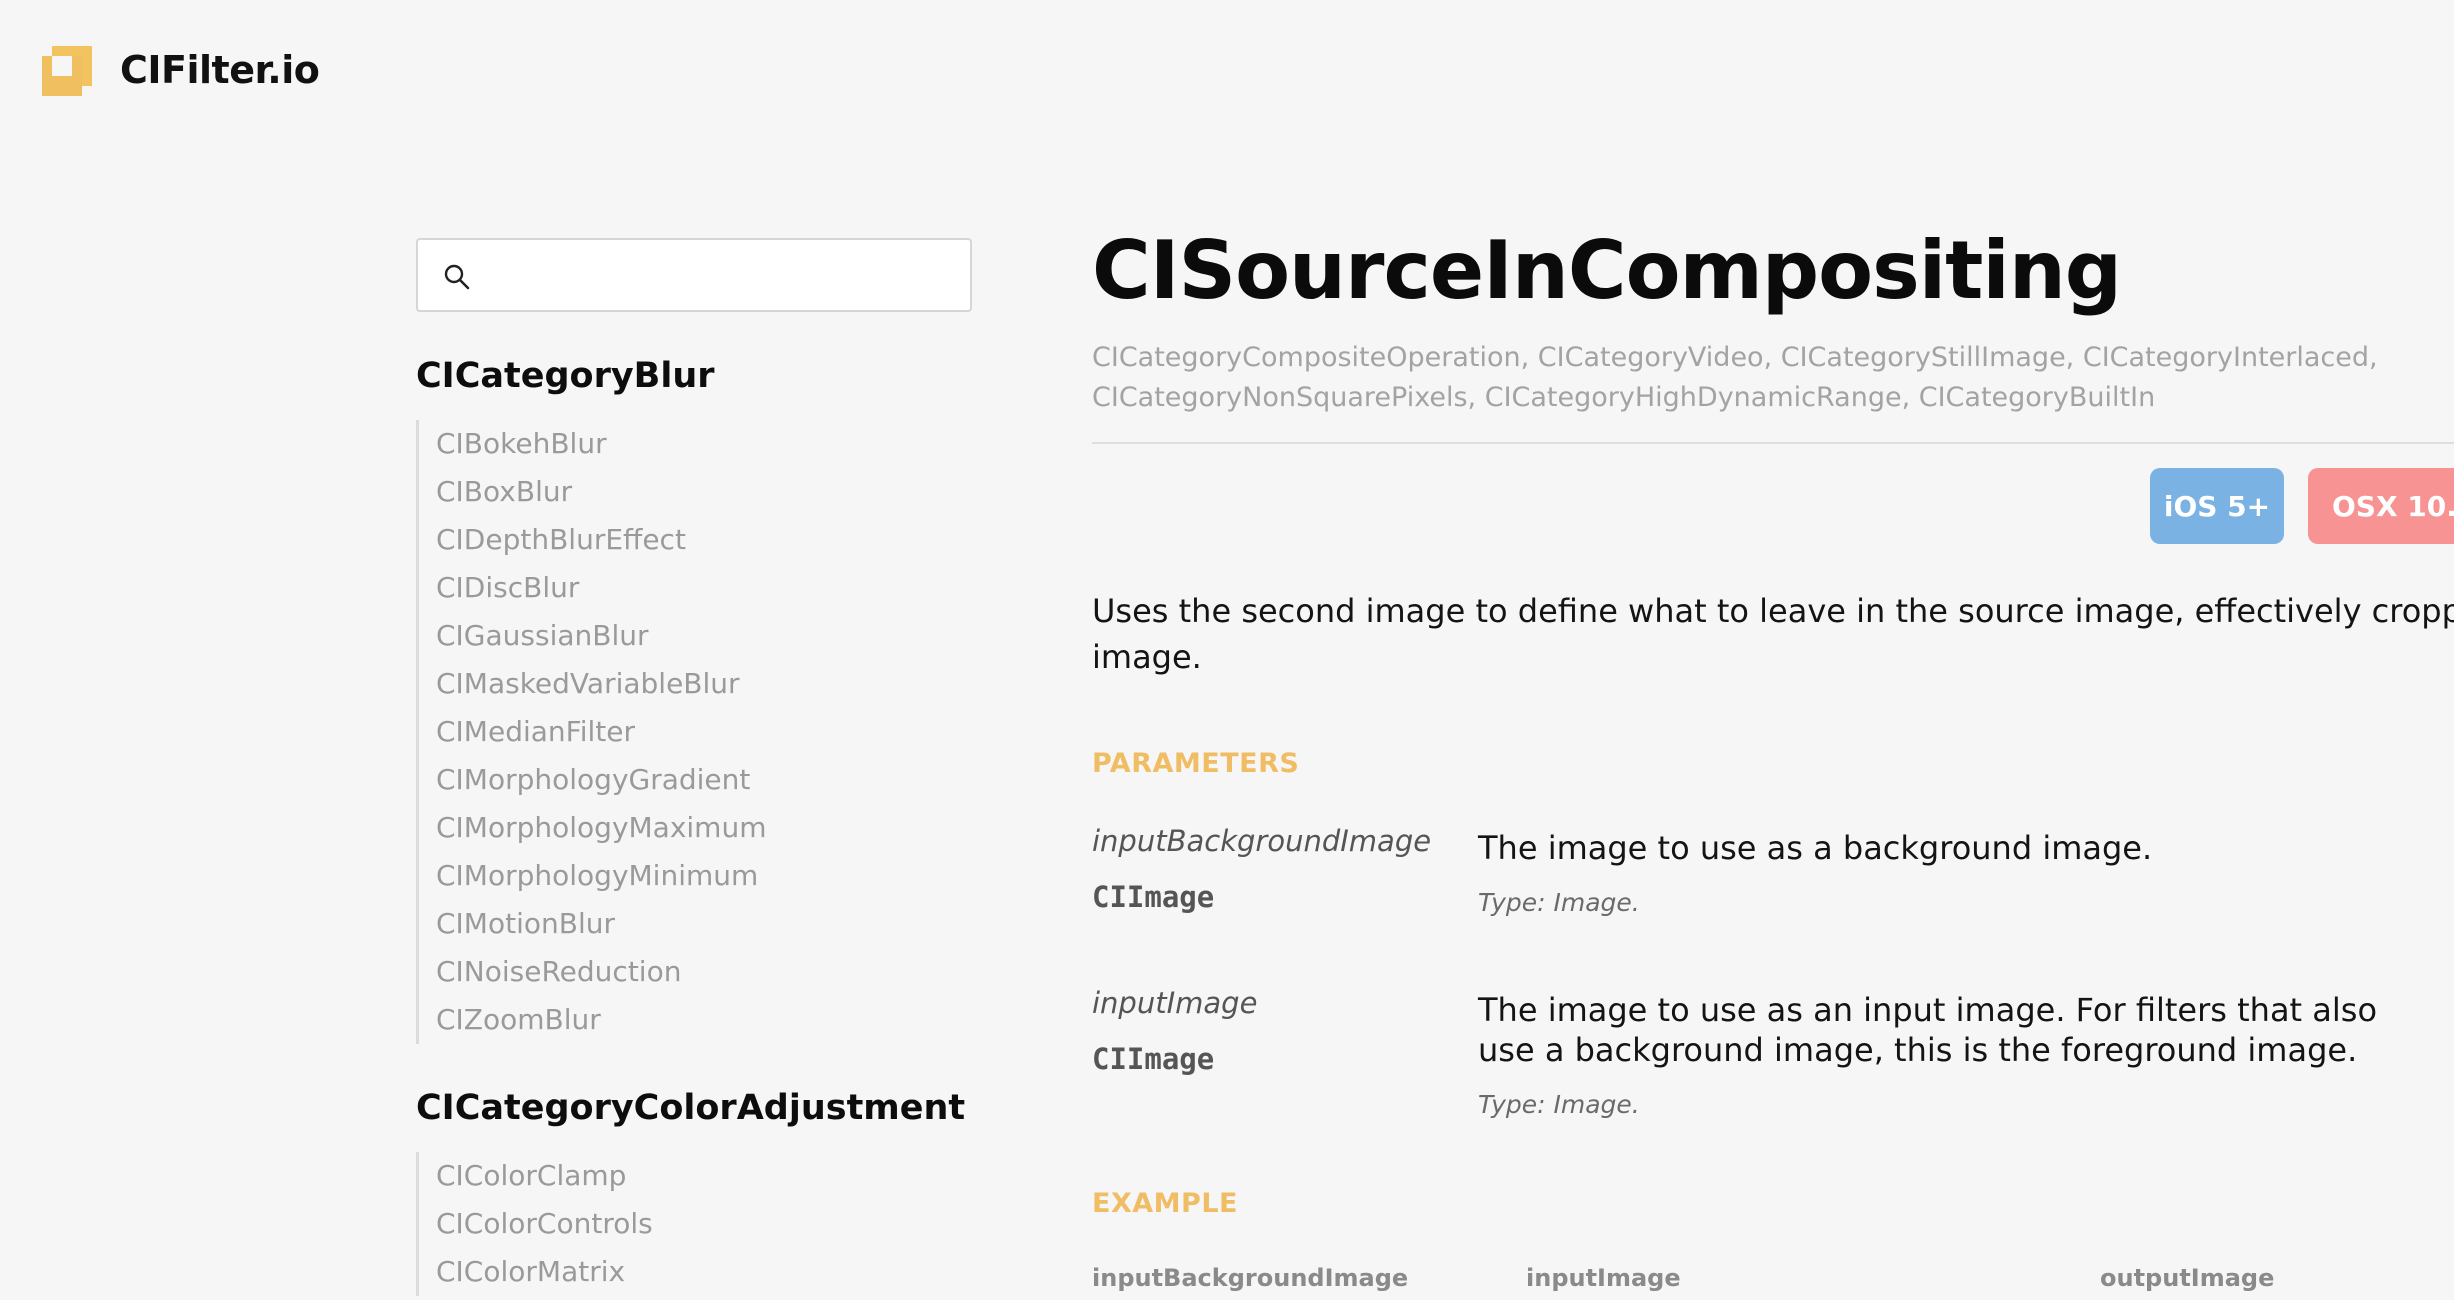 Image resolution: width=2454 pixels, height=1300 pixels. Describe the element at coordinates (1147, 657) in the screenshot. I see `filter-description-line-2: image.` at that location.